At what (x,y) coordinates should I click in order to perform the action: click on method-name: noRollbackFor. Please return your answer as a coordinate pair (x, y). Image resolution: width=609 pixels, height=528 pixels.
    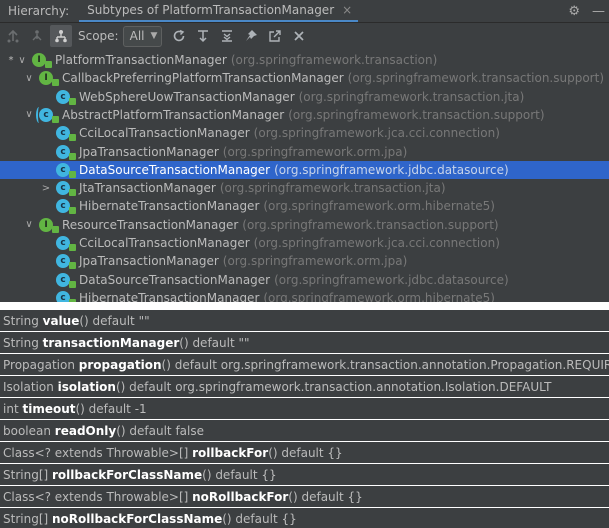
    Looking at the image, I should click on (240, 496).